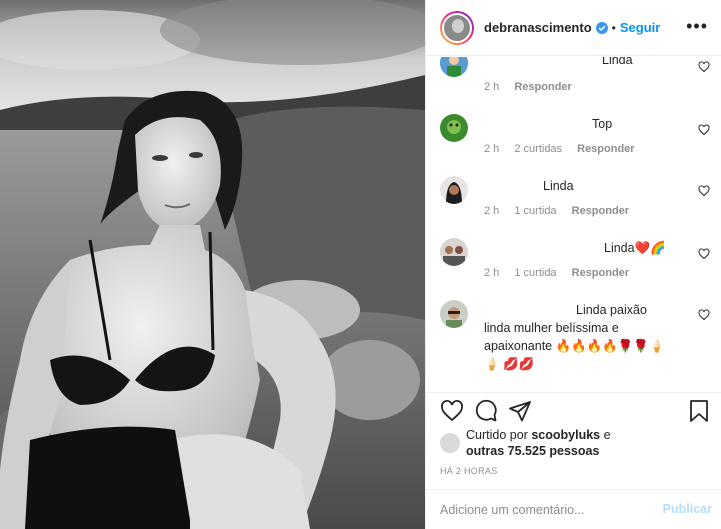 Image resolution: width=721 pixels, height=529 pixels. What do you see at coordinates (687, 509) in the screenshot?
I see `publish-button: Publicar` at bounding box center [687, 509].